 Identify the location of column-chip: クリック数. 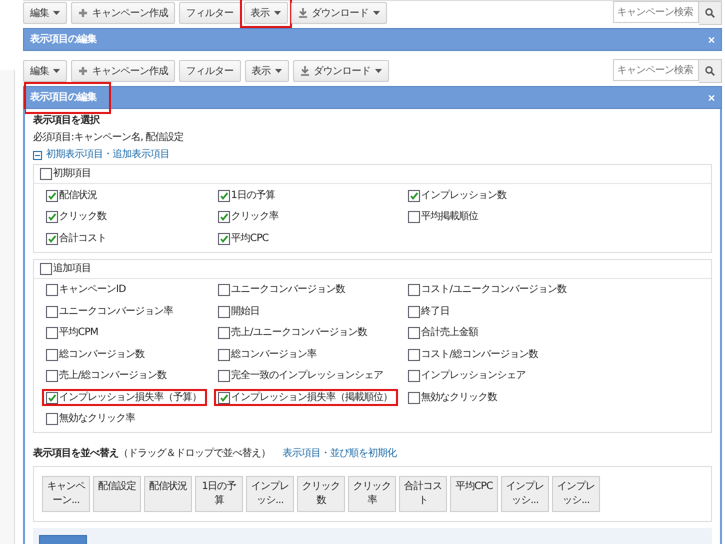
(321, 494).